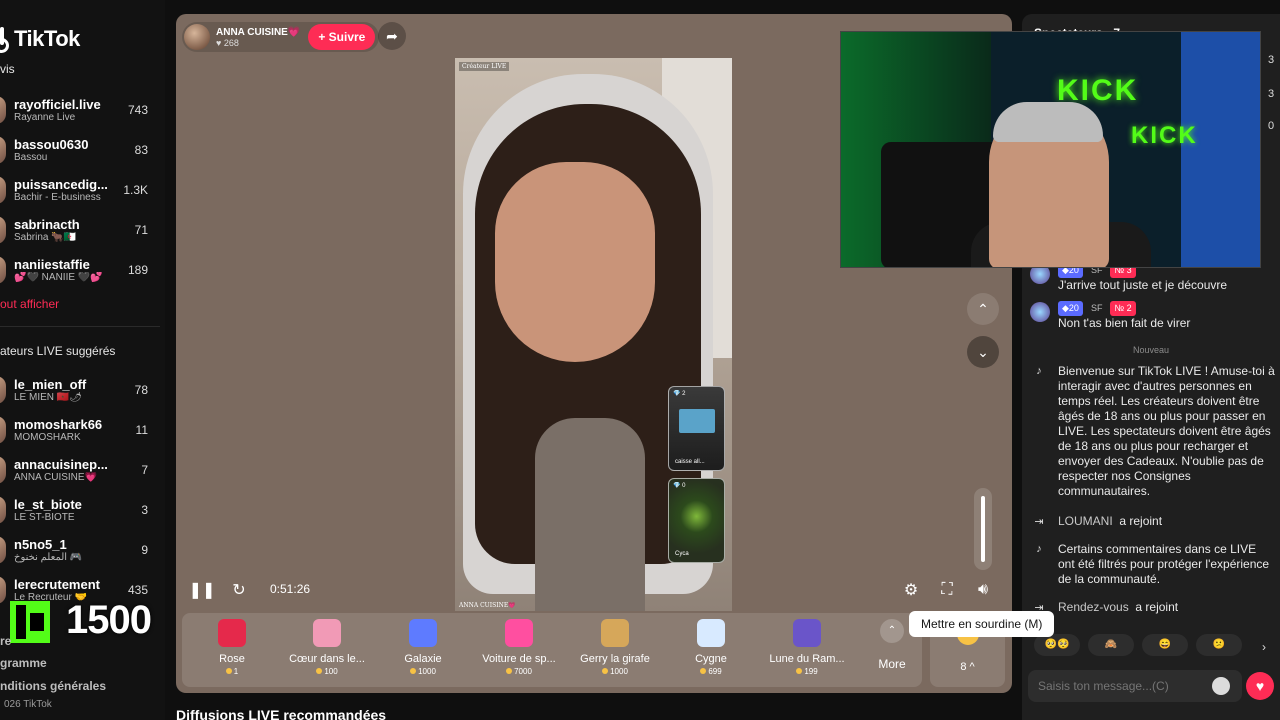 This screenshot has height=720, width=1280. I want to click on quick-emoji-button: 😄, so click(1165, 645).